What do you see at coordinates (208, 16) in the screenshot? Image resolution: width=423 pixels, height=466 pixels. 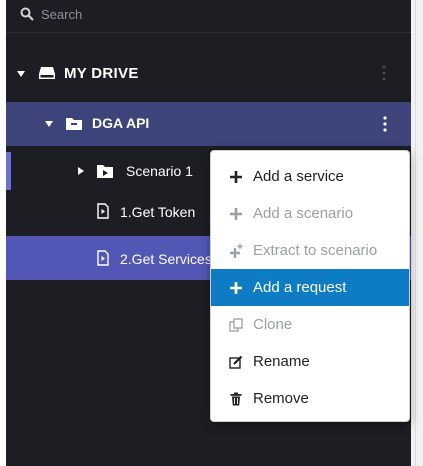 I see `search-bar: Search` at bounding box center [208, 16].